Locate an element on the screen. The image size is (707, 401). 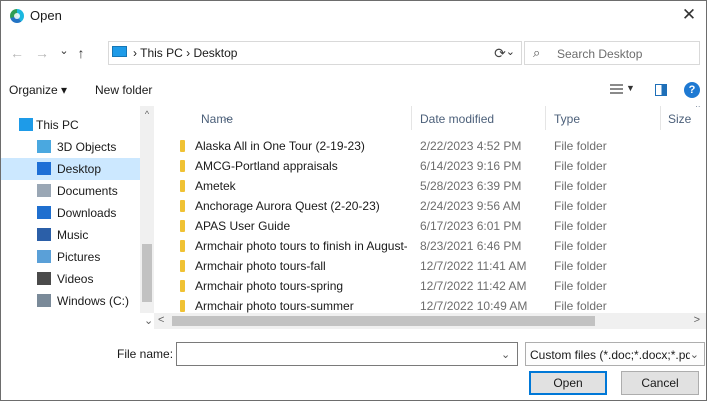
file-type-filter-value: Custom files (*.doc;*.docx;*.pdf; is located at coordinates (610, 355).